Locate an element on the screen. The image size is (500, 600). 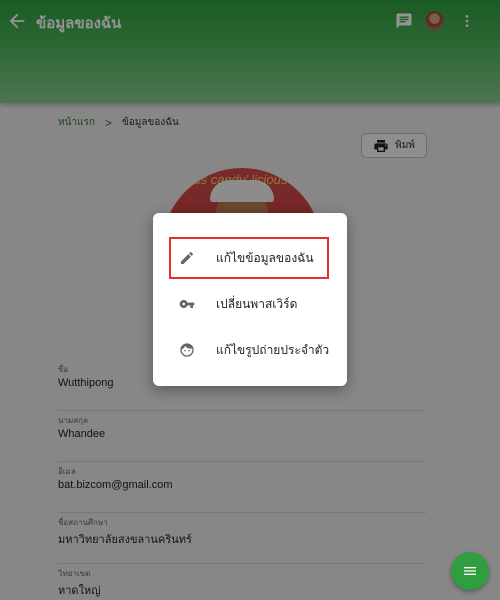
menu-item-label: แก้ไขรูปถ่ายประจำตัว is located at coordinates (273, 349).